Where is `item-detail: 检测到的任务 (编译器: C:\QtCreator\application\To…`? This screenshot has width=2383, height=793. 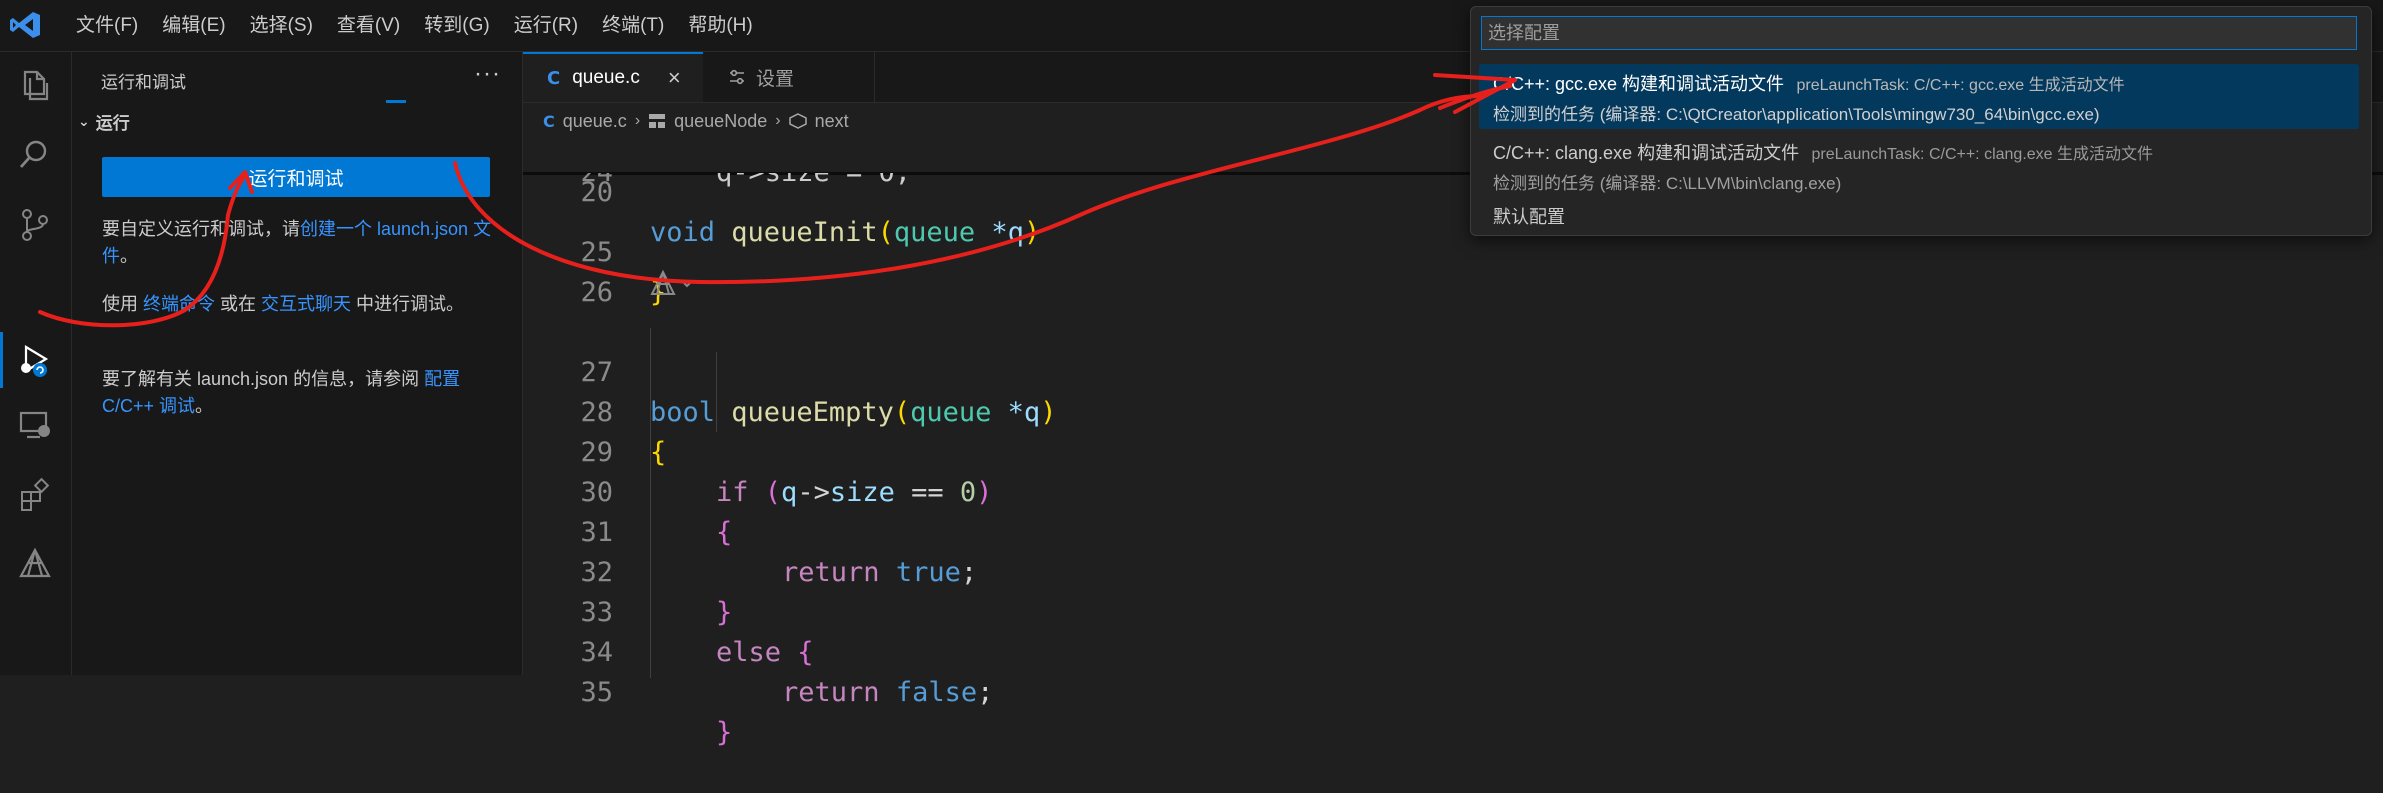 item-detail: 检测到的任务 (编译器: C:\QtCreator\application\To… is located at coordinates (1796, 114).